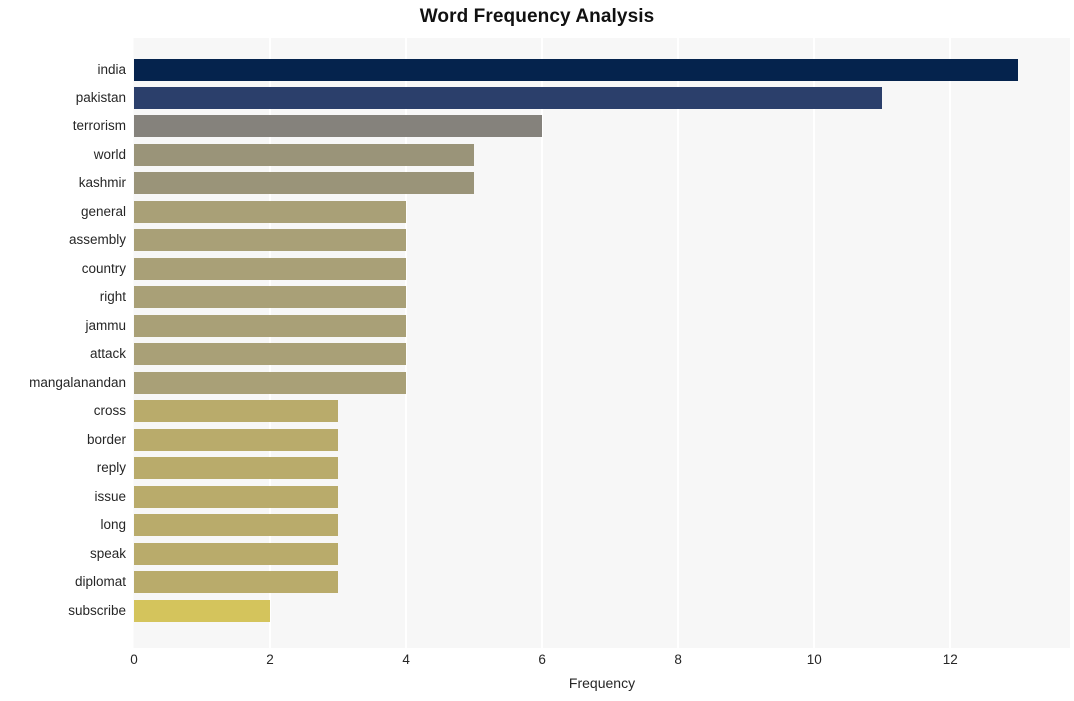  I want to click on x-axis-tick-label: 12, so click(950, 659).